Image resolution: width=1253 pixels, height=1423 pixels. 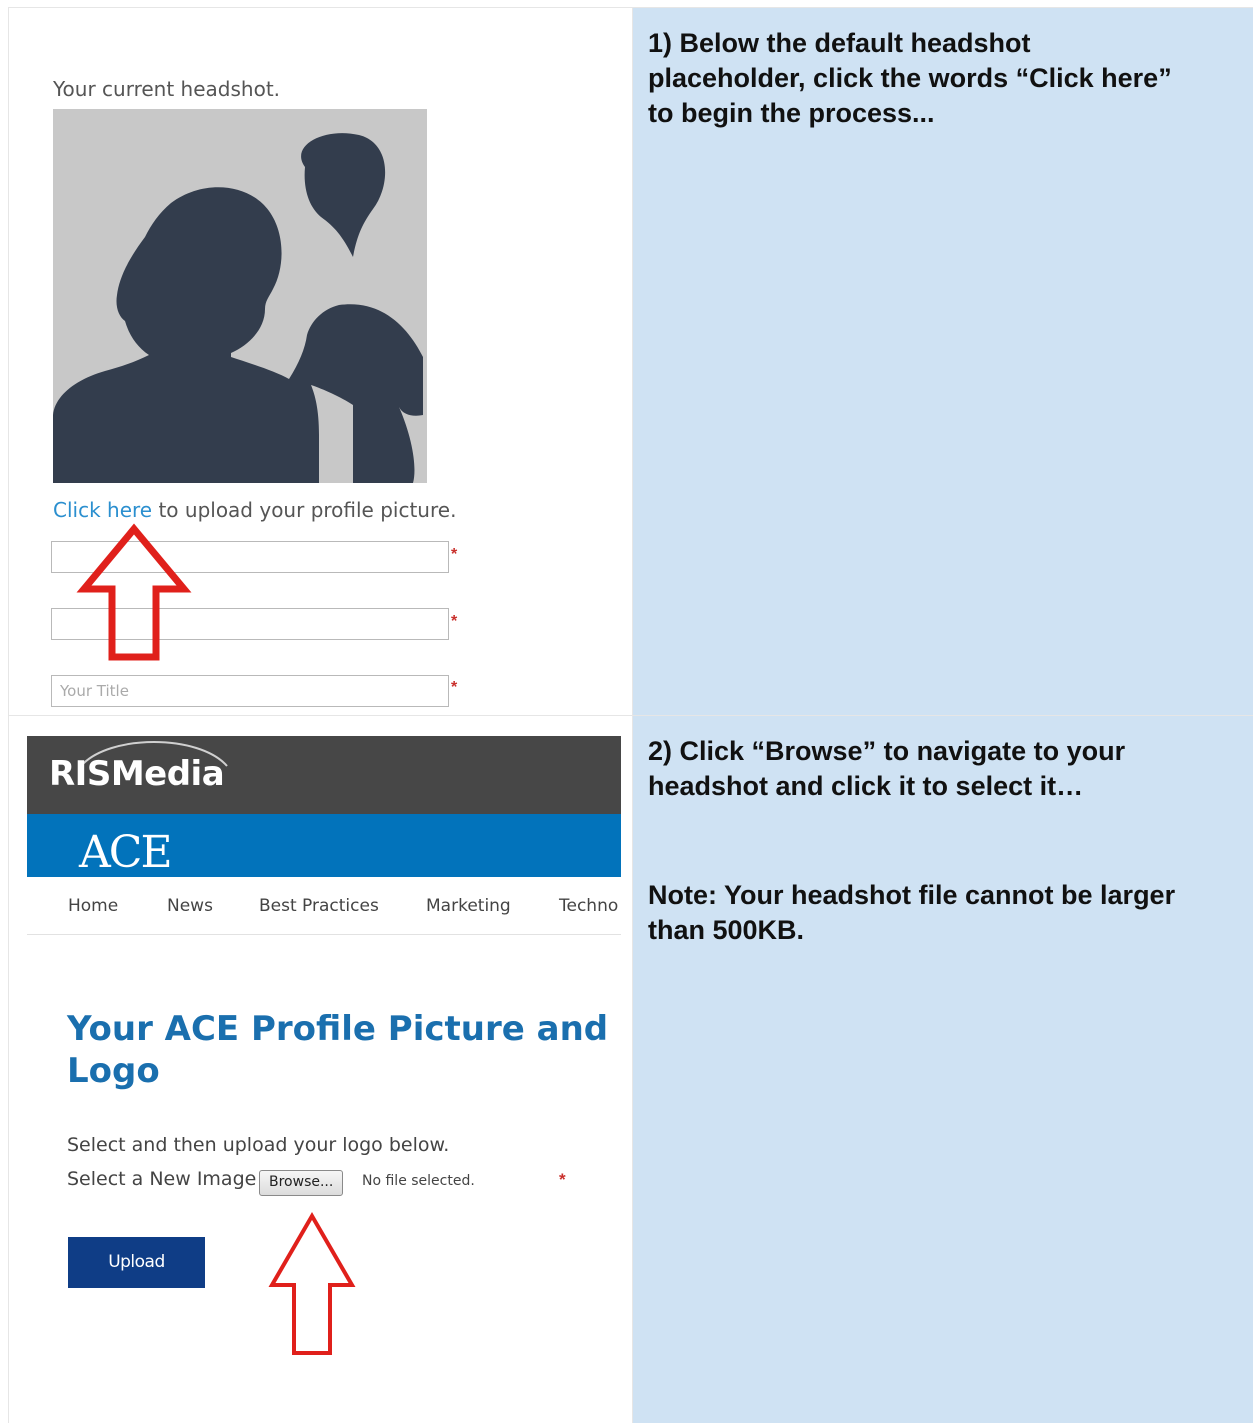 I want to click on page-title: Your ACE Profile Picture and Logo, so click(x=338, y=1050).